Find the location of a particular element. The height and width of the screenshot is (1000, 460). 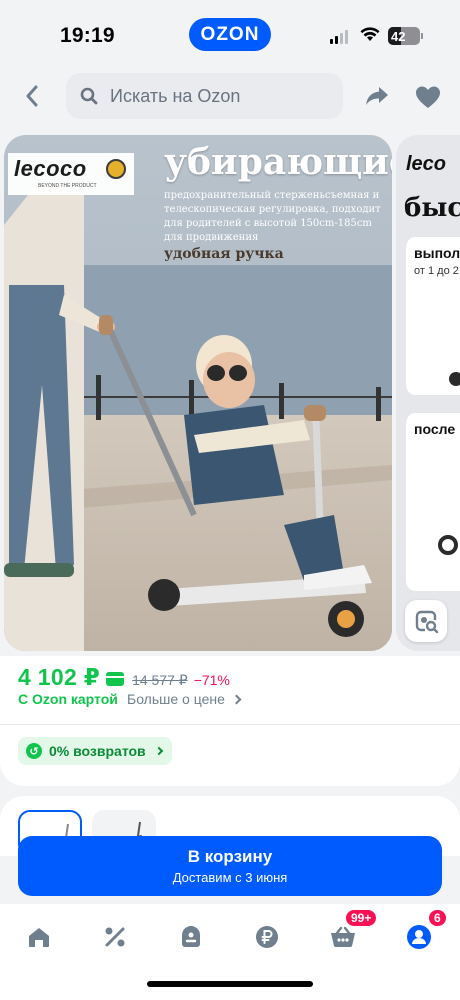

price-discount: −71% is located at coordinates (211, 680).